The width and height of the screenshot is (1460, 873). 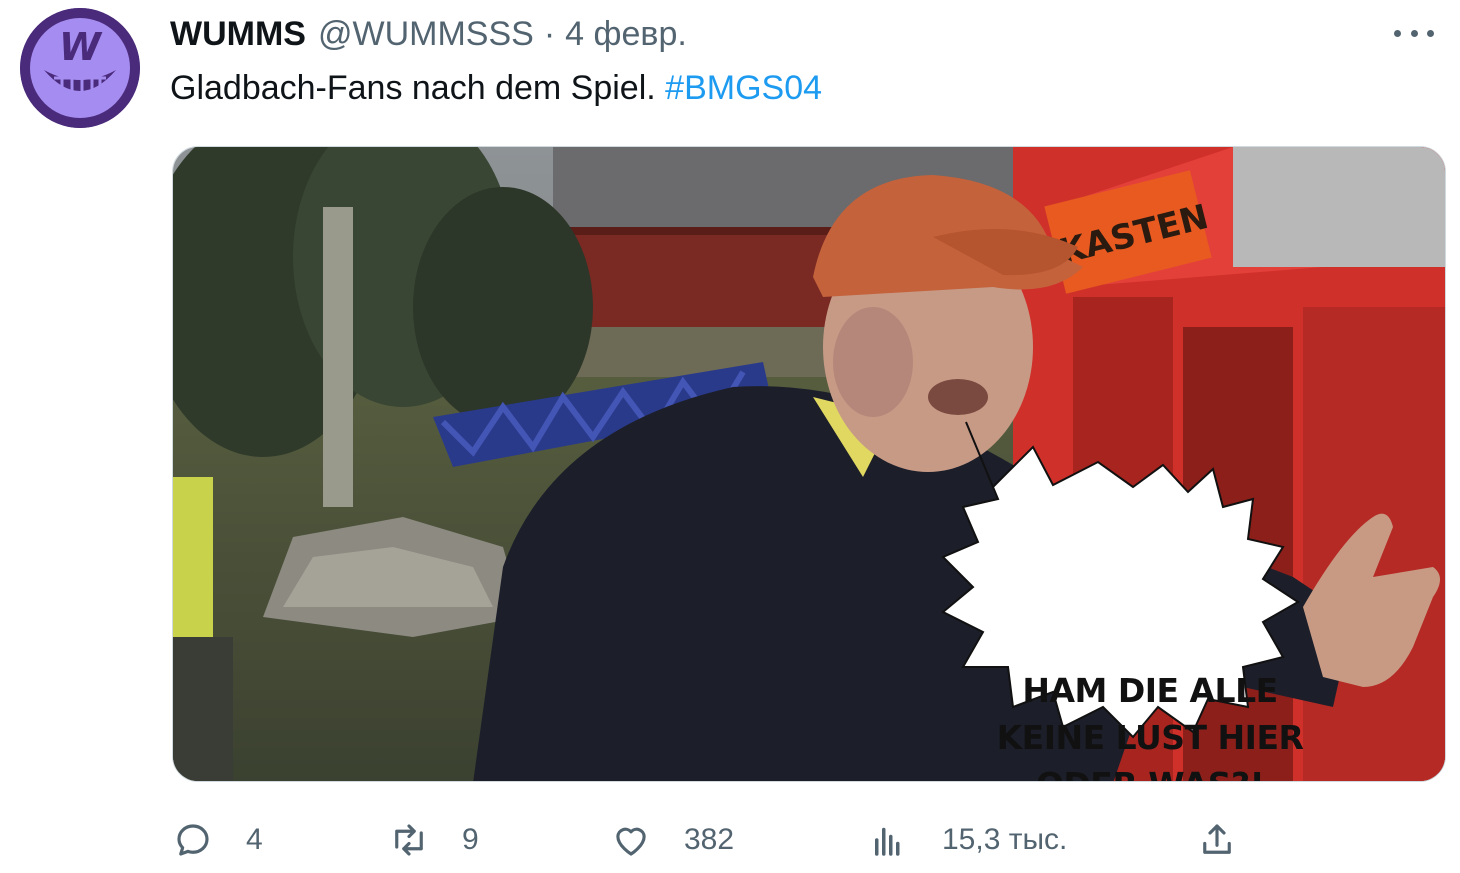 I want to click on avatar-logo-icon: W, so click(x=80, y=68).